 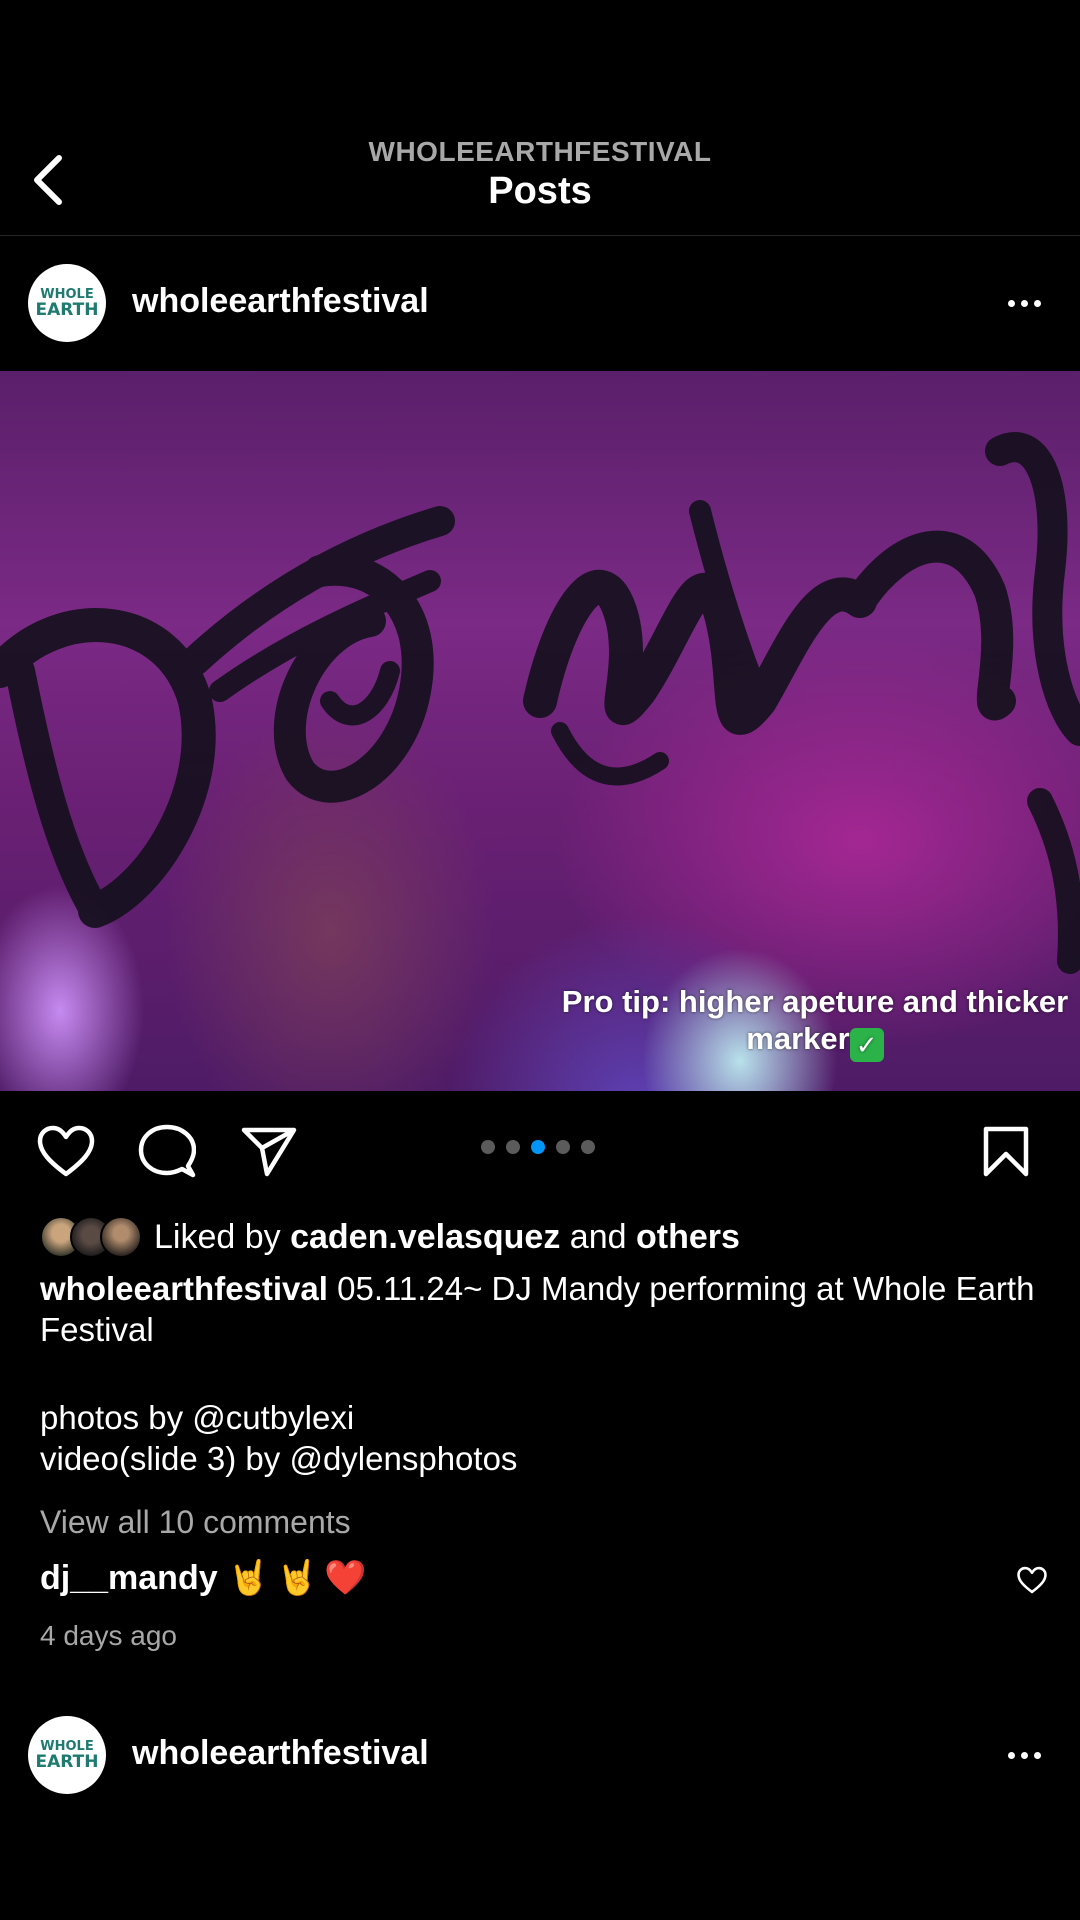 I want to click on caption-credit-photos: photos by @cutbylexi, so click(x=197, y=1417).